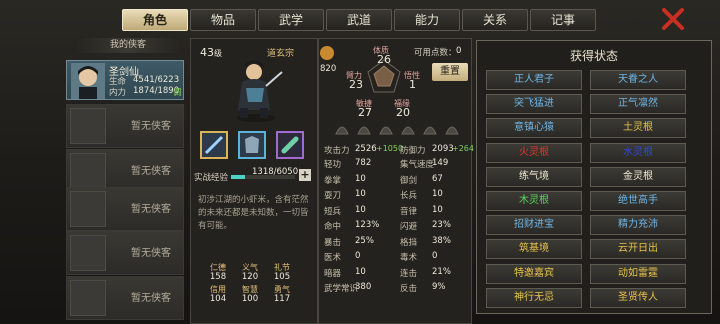 The width and height of the screenshot is (720, 324). Describe the element at coordinates (218, 299) in the screenshot. I see `virtue-value: 104` at that location.